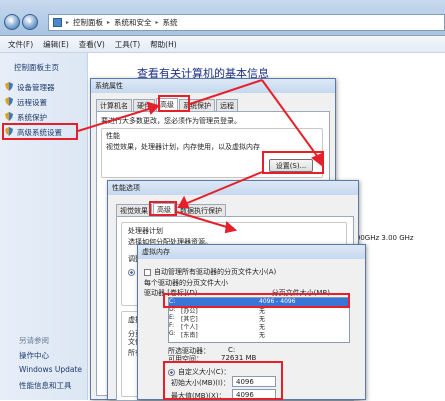 The width and height of the screenshot is (445, 401). What do you see at coordinates (88, 22) in the screenshot?
I see `breadcrumb-control-panel: 控制面板` at bounding box center [88, 22].